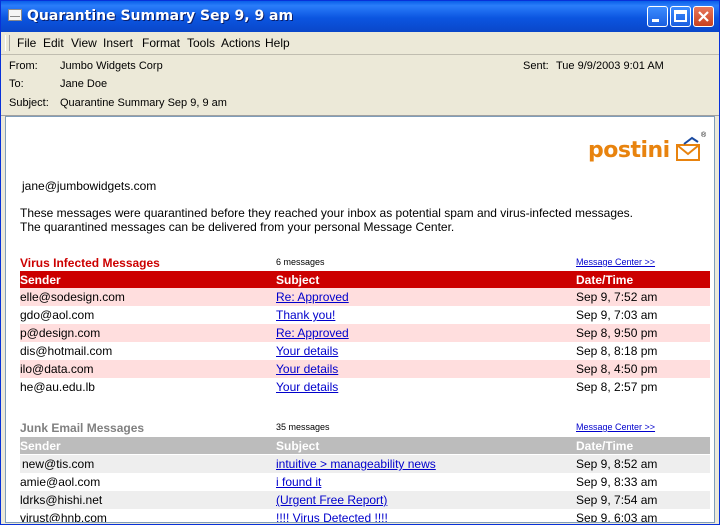  Describe the element at coordinates (57, 315) in the screenshot. I see `row-sender: gdo@aol.com` at that location.